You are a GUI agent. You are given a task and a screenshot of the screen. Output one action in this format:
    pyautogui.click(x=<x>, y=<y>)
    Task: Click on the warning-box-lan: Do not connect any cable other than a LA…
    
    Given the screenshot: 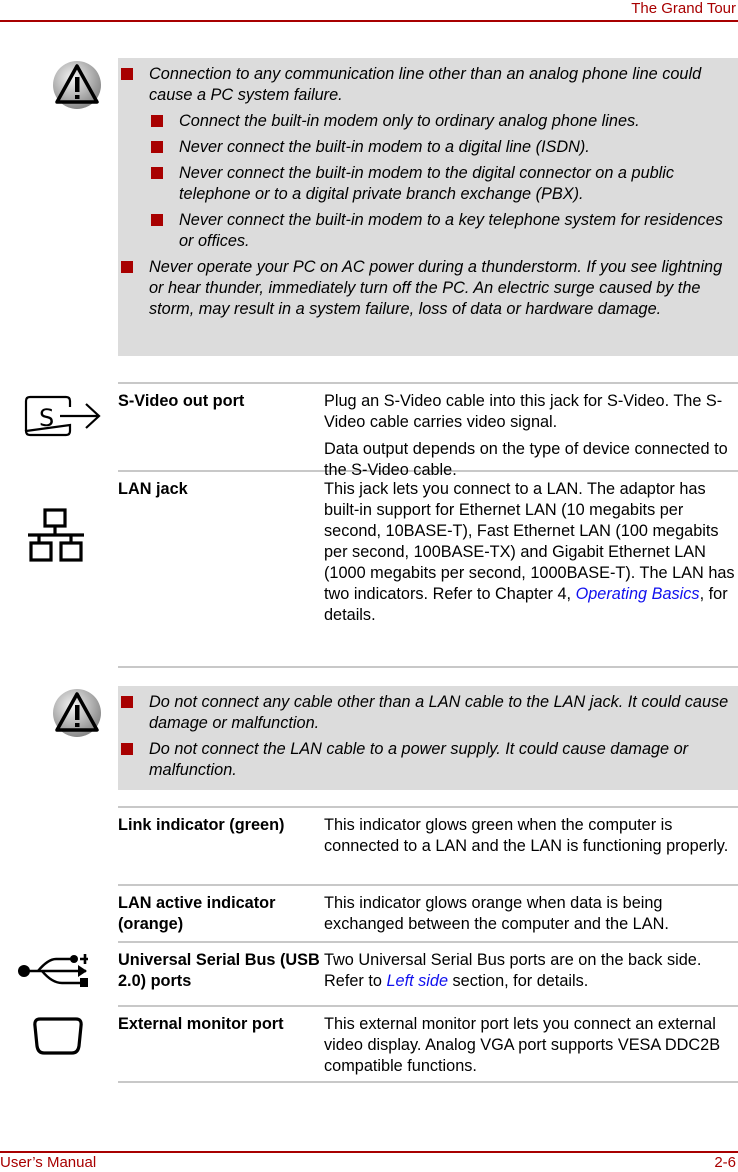 What is the action you would take?
    pyautogui.click(x=428, y=738)
    